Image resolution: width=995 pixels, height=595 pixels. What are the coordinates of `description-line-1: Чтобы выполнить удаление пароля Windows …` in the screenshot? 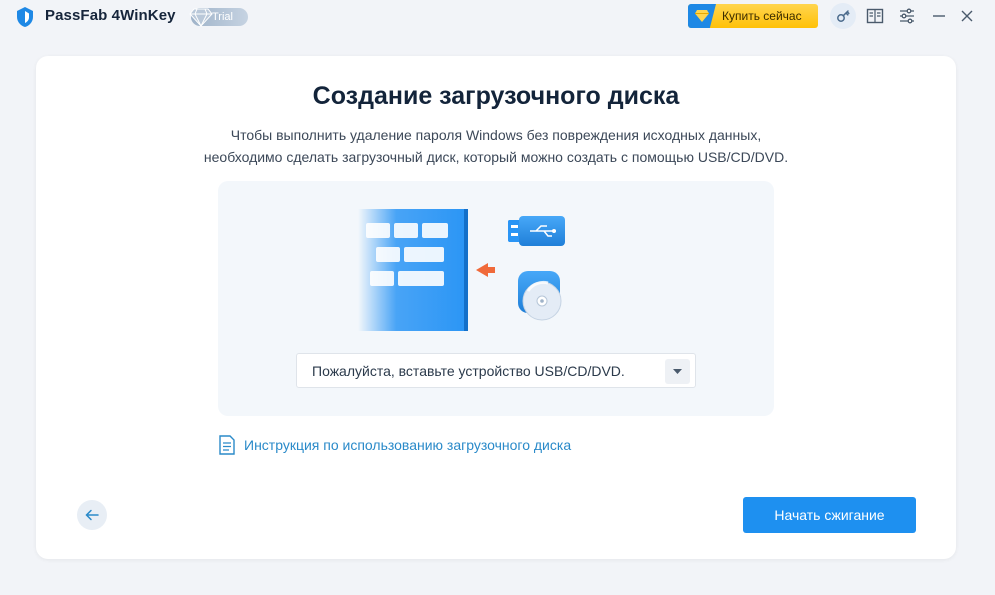 It's located at (496, 135).